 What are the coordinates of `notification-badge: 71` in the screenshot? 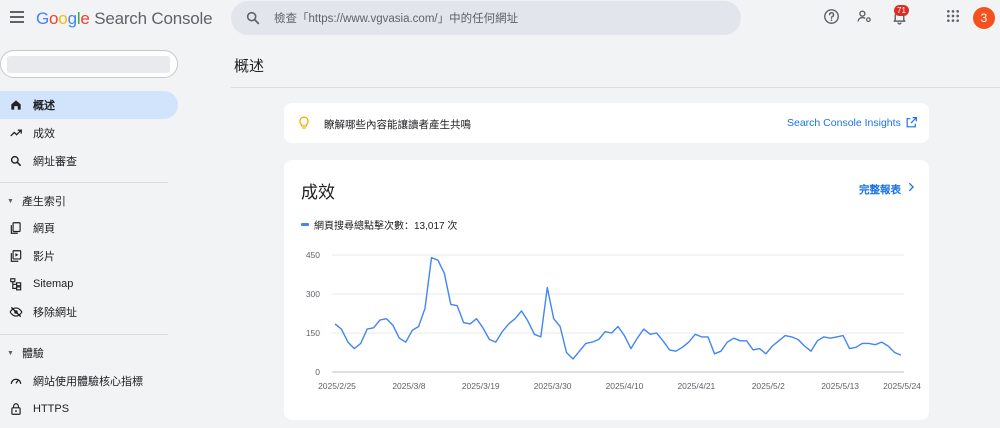 It's located at (901, 10).